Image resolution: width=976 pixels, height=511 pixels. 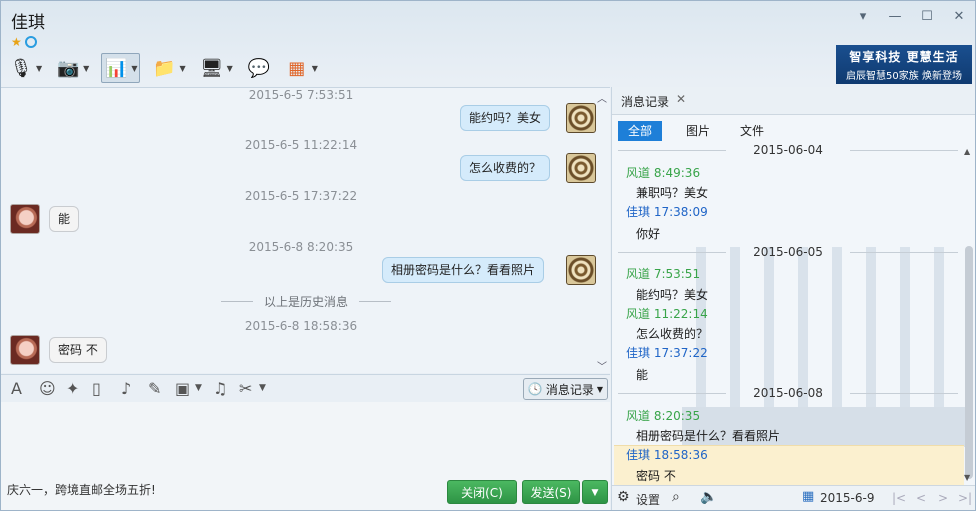 What do you see at coordinates (863, 17) in the screenshot?
I see `menu-dropdown-icon: ▾` at bounding box center [863, 17].